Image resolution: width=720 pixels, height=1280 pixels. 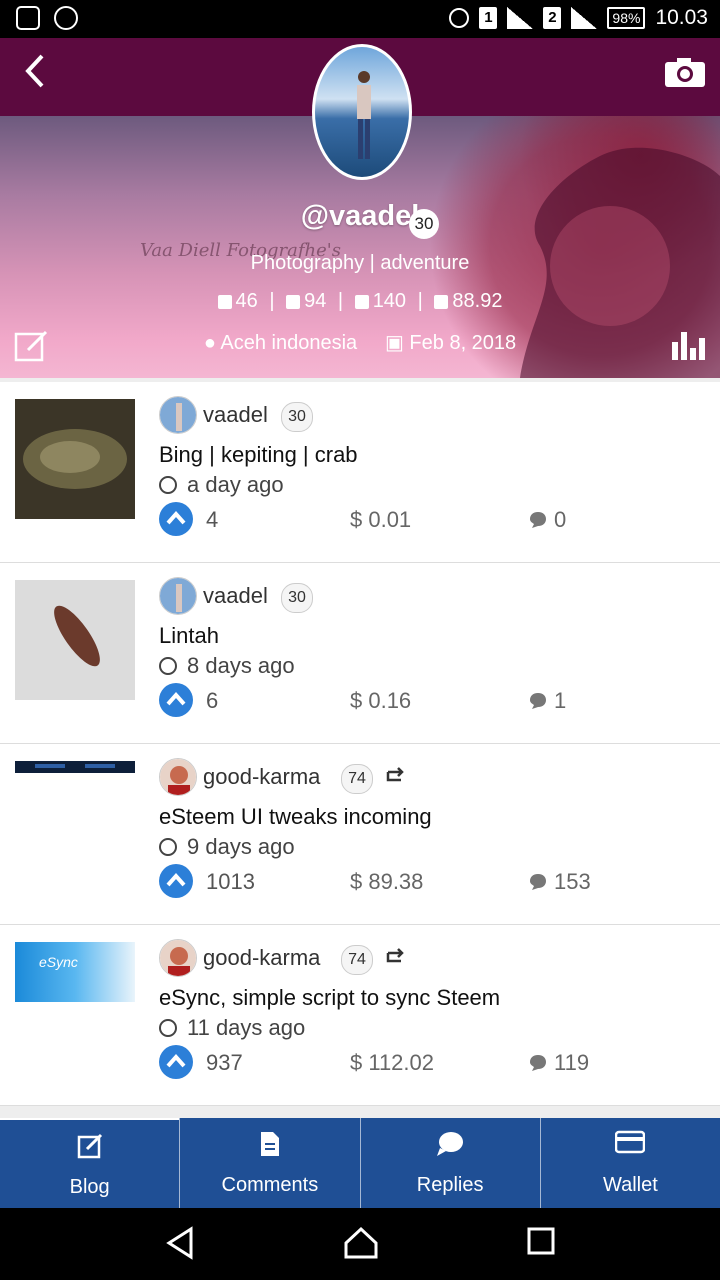 I want to click on post-time-row: 9 days ago, so click(x=227, y=847).